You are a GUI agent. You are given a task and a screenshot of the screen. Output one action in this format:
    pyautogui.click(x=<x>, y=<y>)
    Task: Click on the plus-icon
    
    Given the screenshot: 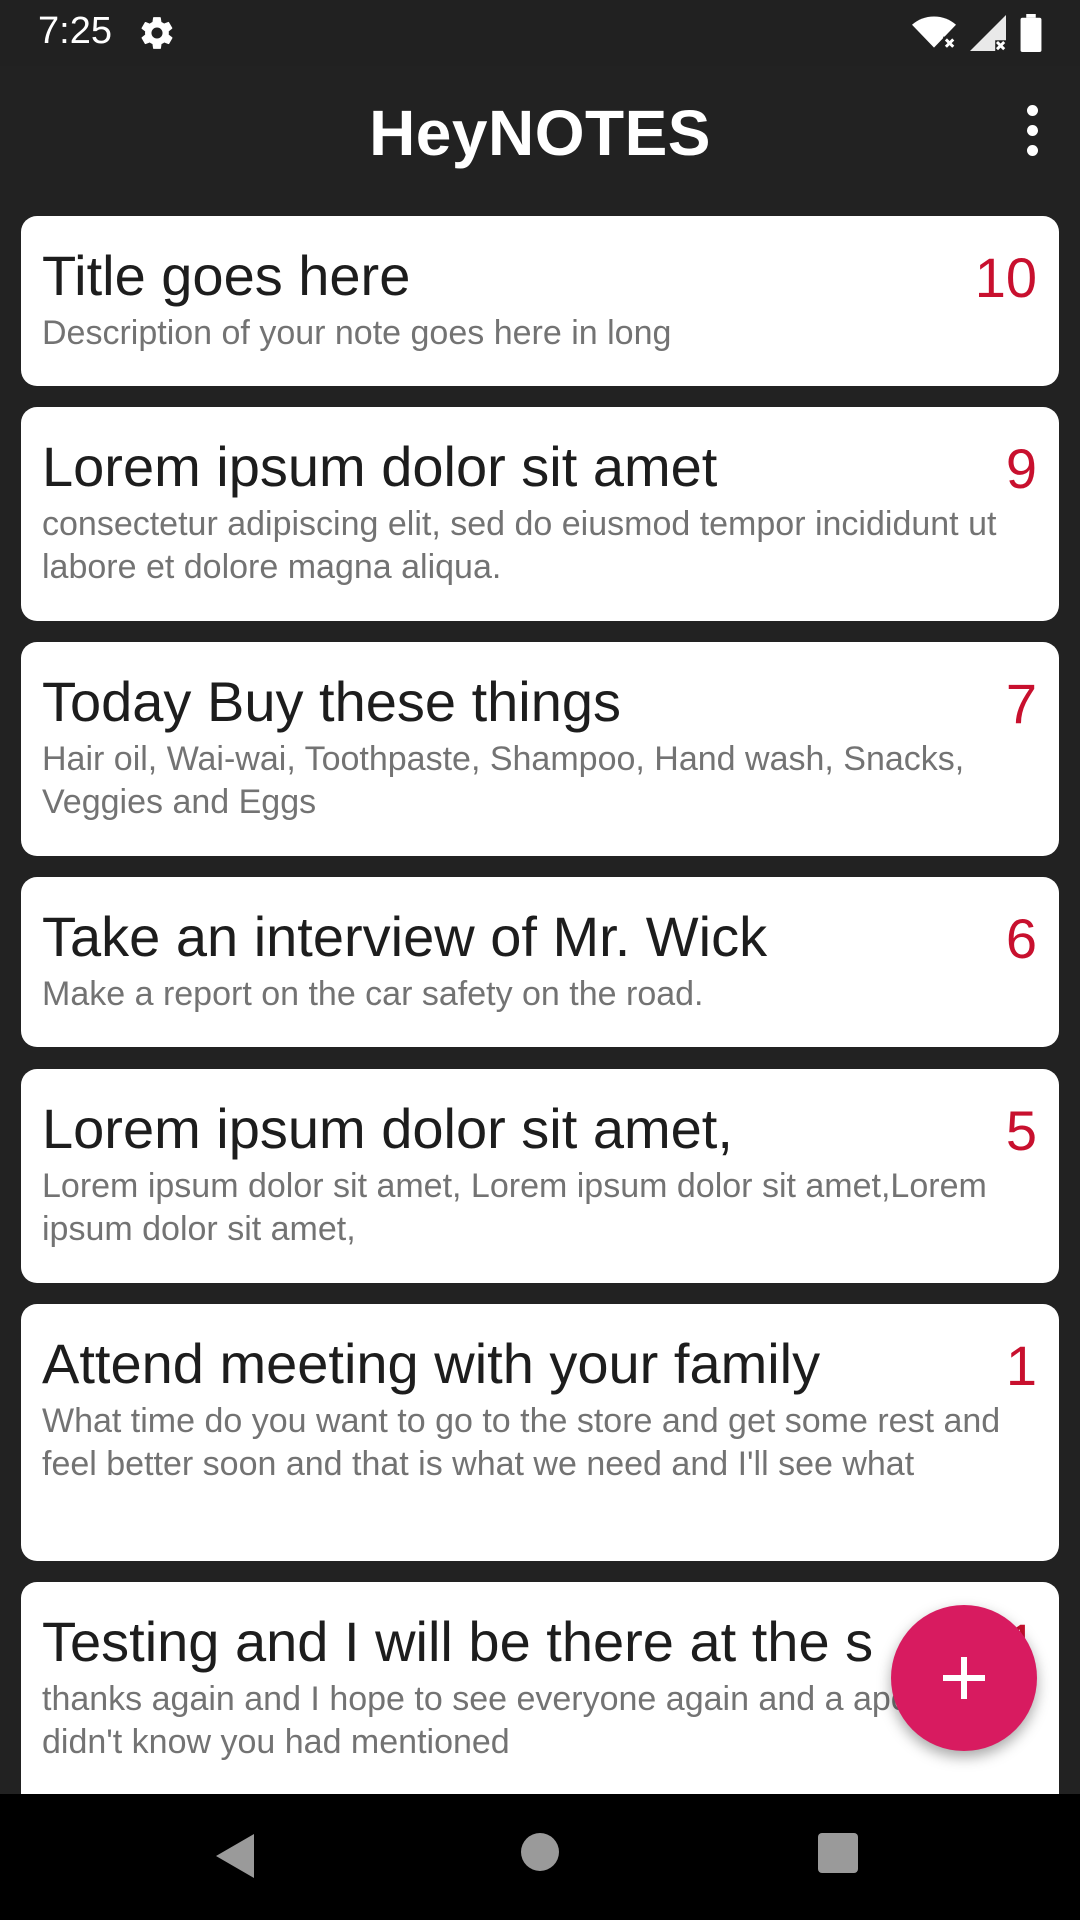 What is the action you would take?
    pyautogui.click(x=964, y=1678)
    